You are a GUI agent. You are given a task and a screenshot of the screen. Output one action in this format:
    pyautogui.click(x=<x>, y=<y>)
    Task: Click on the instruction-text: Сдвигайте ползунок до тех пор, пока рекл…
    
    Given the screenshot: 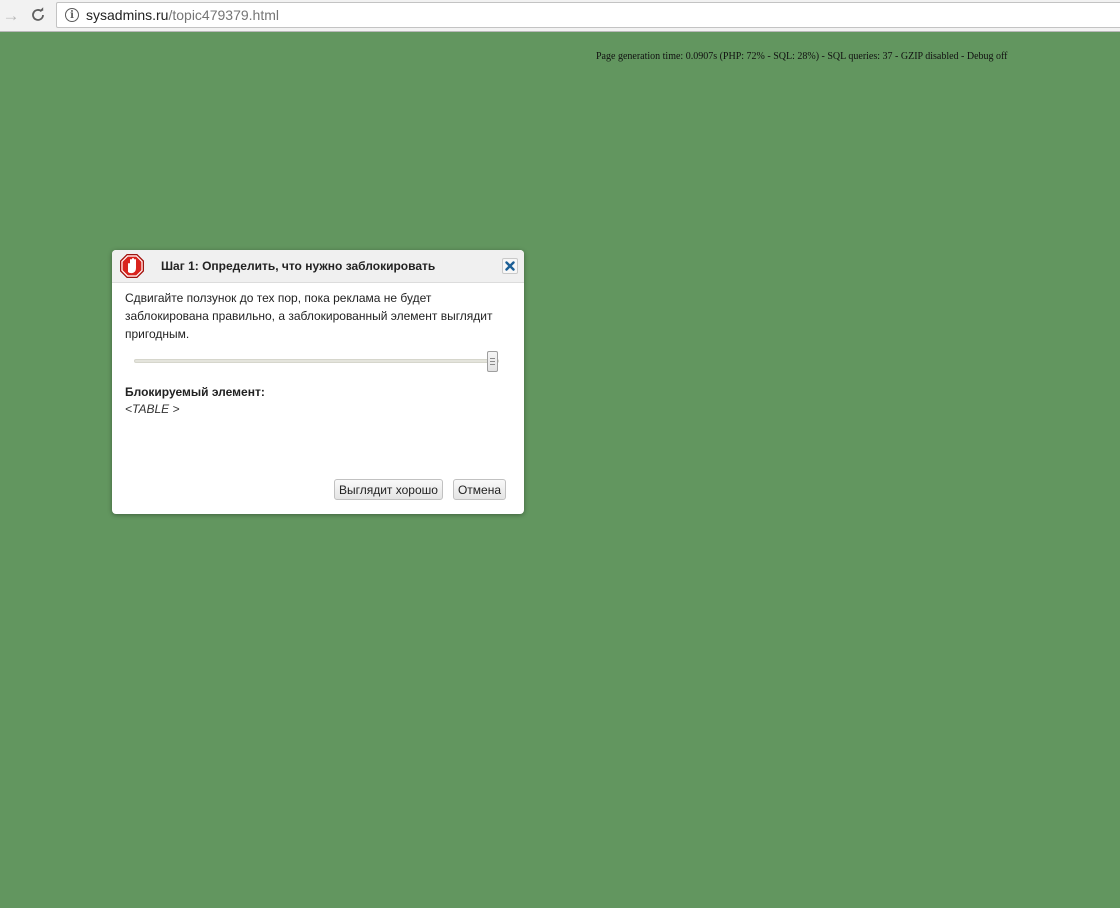 What is the action you would take?
    pyautogui.click(x=309, y=316)
    